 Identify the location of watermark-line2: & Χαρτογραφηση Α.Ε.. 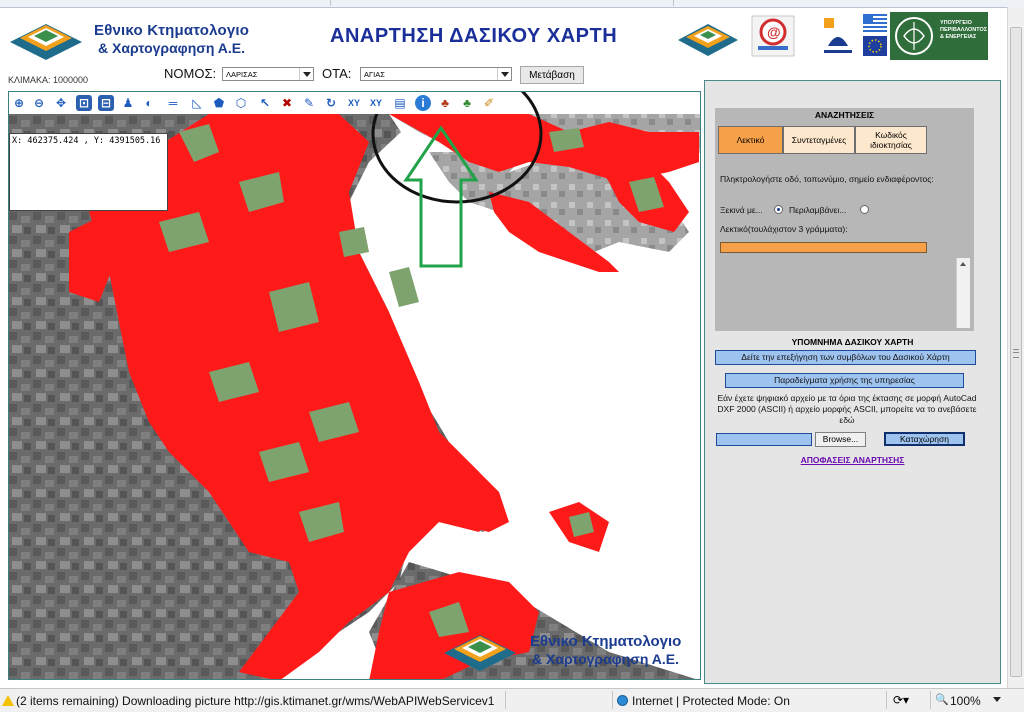
(605, 659).